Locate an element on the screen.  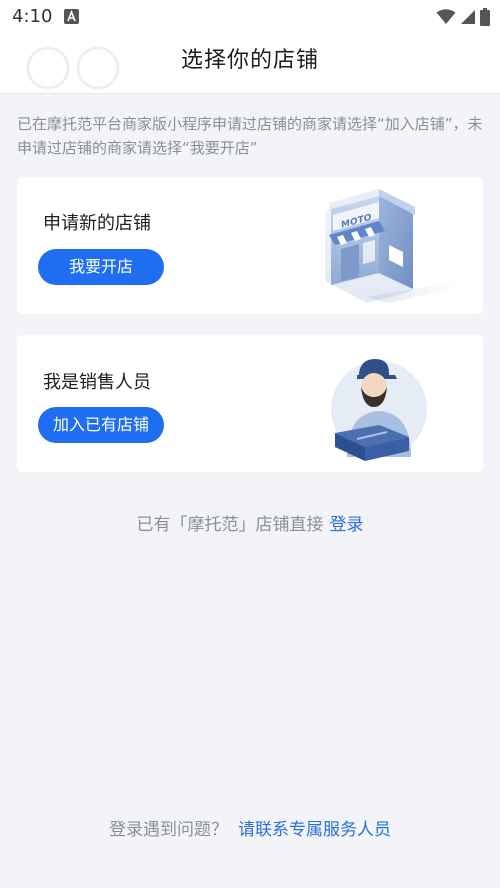
join-store-button: 加入已有店铺 is located at coordinates (101, 425).